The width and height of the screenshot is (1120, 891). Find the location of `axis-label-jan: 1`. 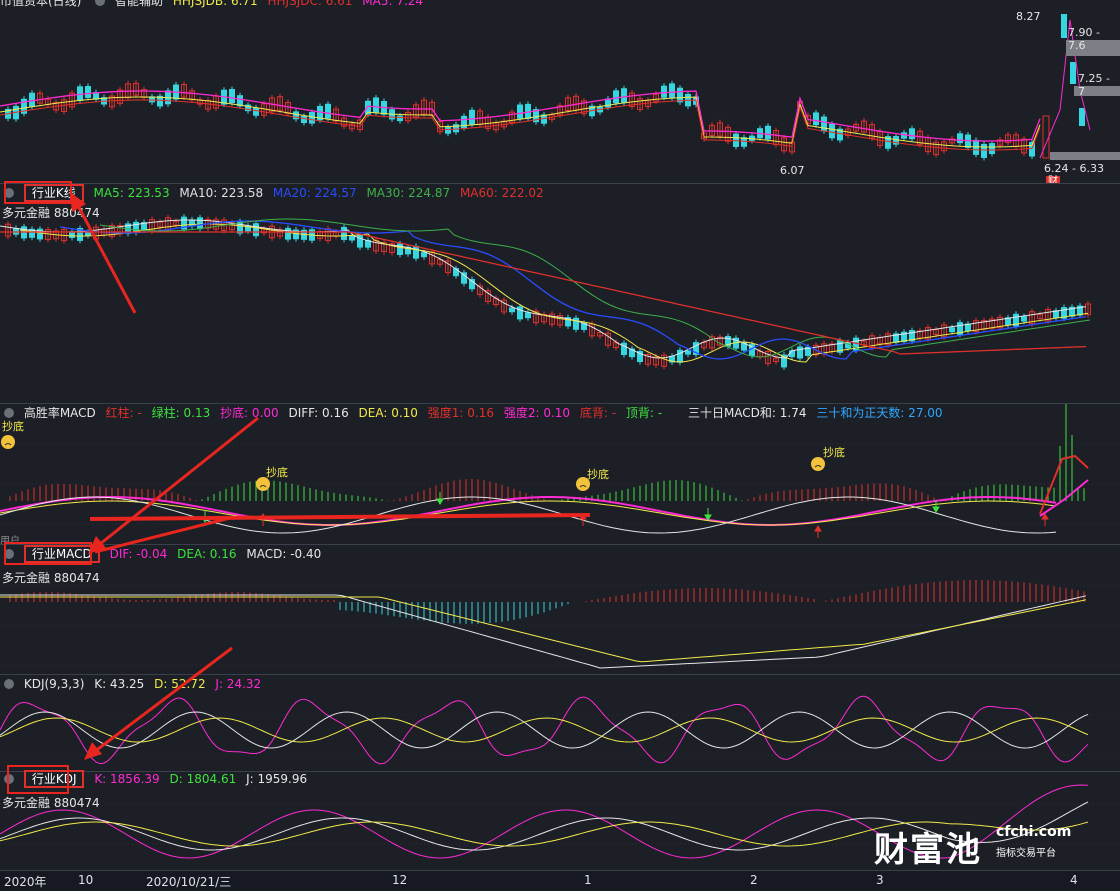

axis-label-jan: 1 is located at coordinates (588, 880).